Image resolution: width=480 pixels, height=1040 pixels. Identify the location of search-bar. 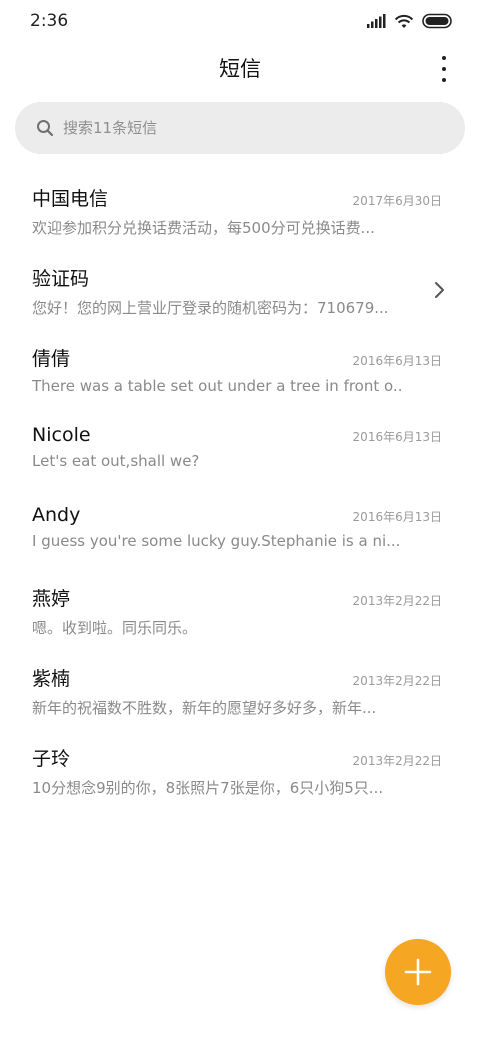
(240, 128).